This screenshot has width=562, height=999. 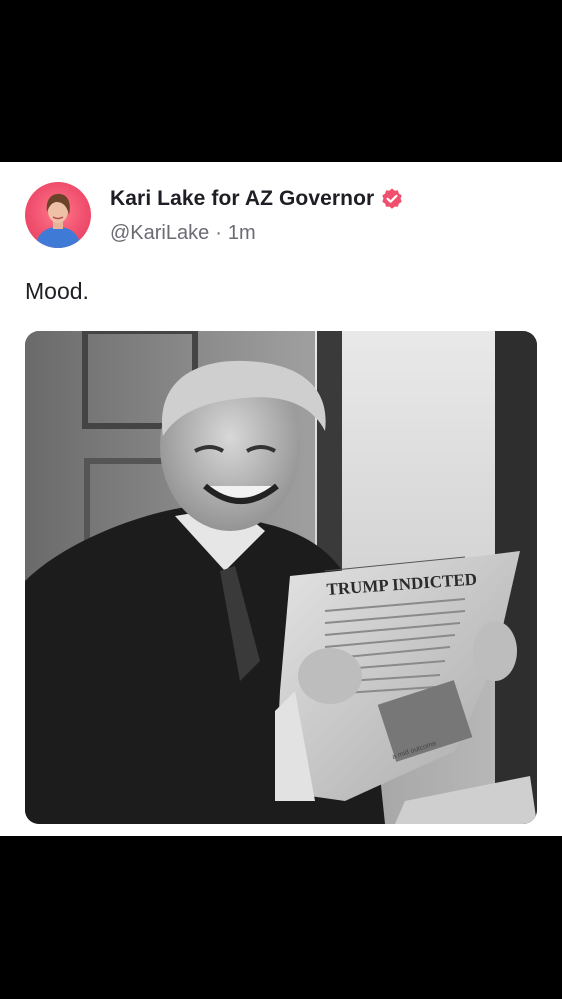 What do you see at coordinates (159, 233) in the screenshot?
I see `author-handle: @KariLake` at bounding box center [159, 233].